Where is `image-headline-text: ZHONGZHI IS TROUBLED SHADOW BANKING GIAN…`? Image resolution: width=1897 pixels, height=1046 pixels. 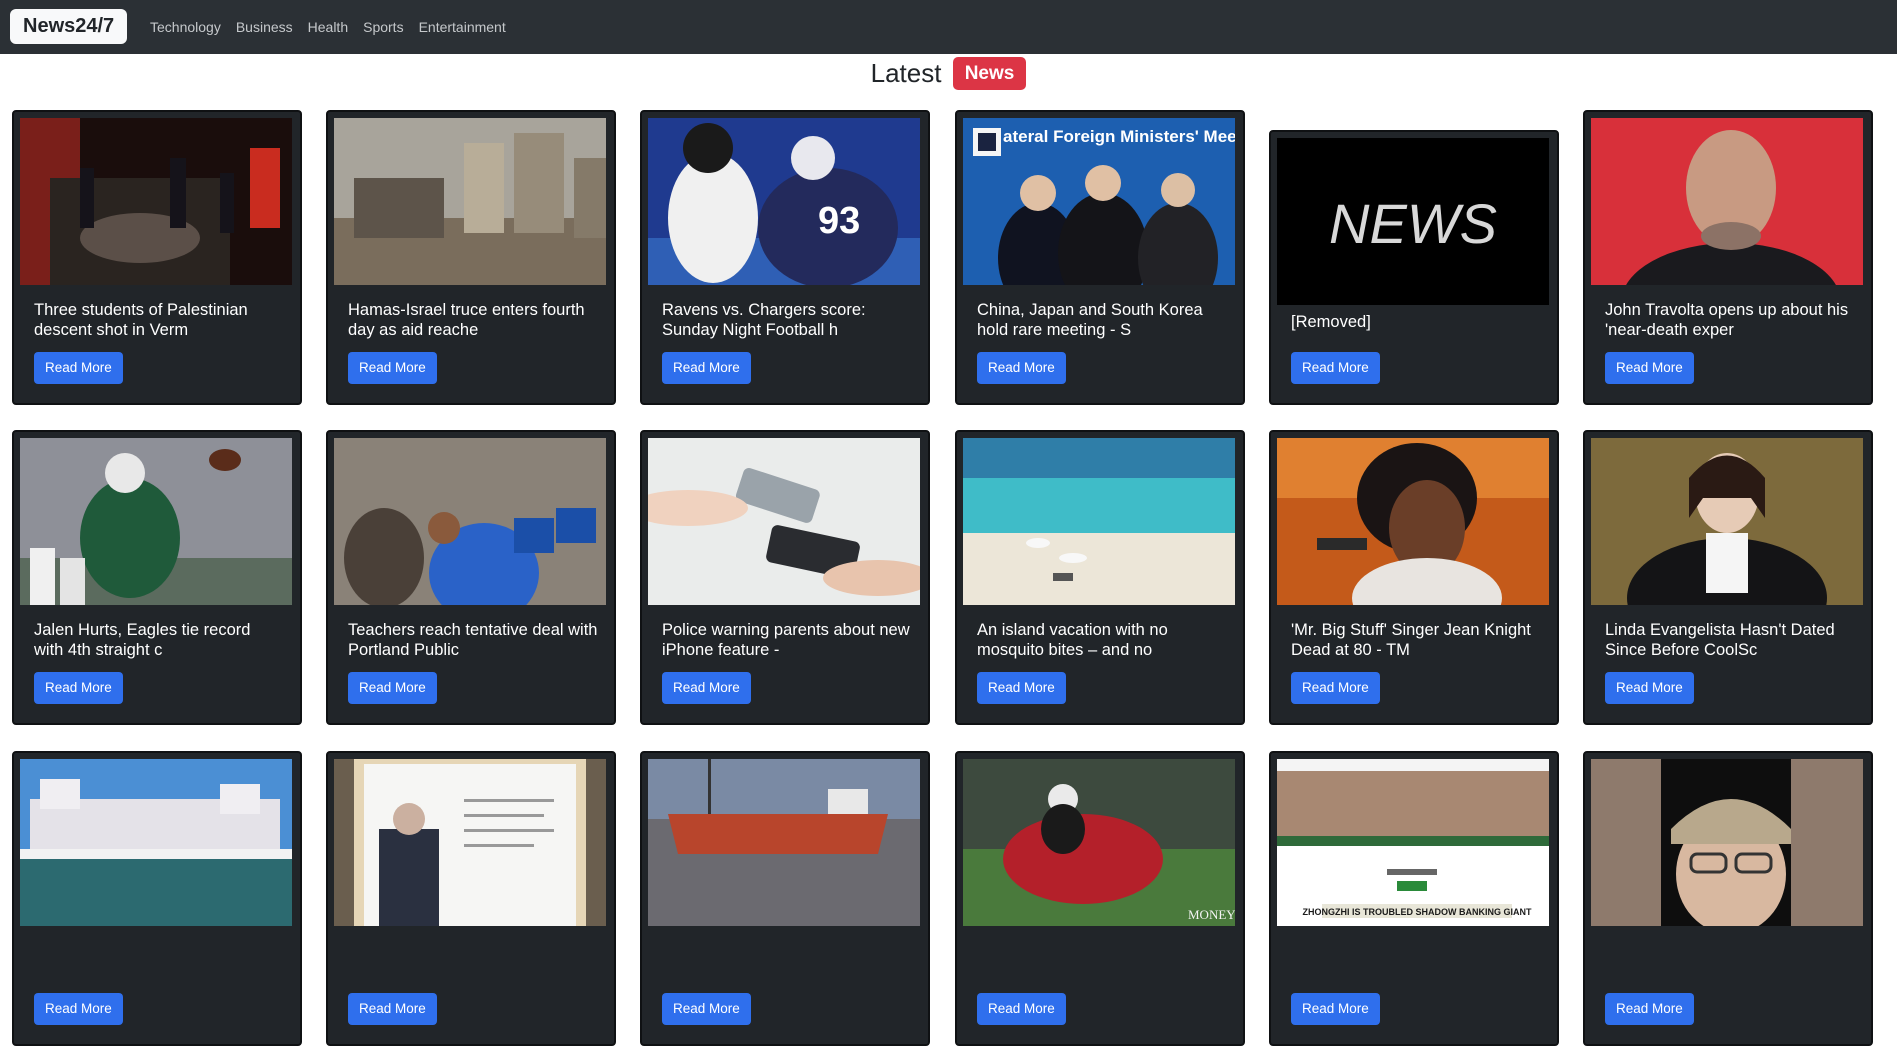 image-headline-text: ZHONGZHI IS TROUBLED SHADOW BANKING GIAN… is located at coordinates (1417, 912).